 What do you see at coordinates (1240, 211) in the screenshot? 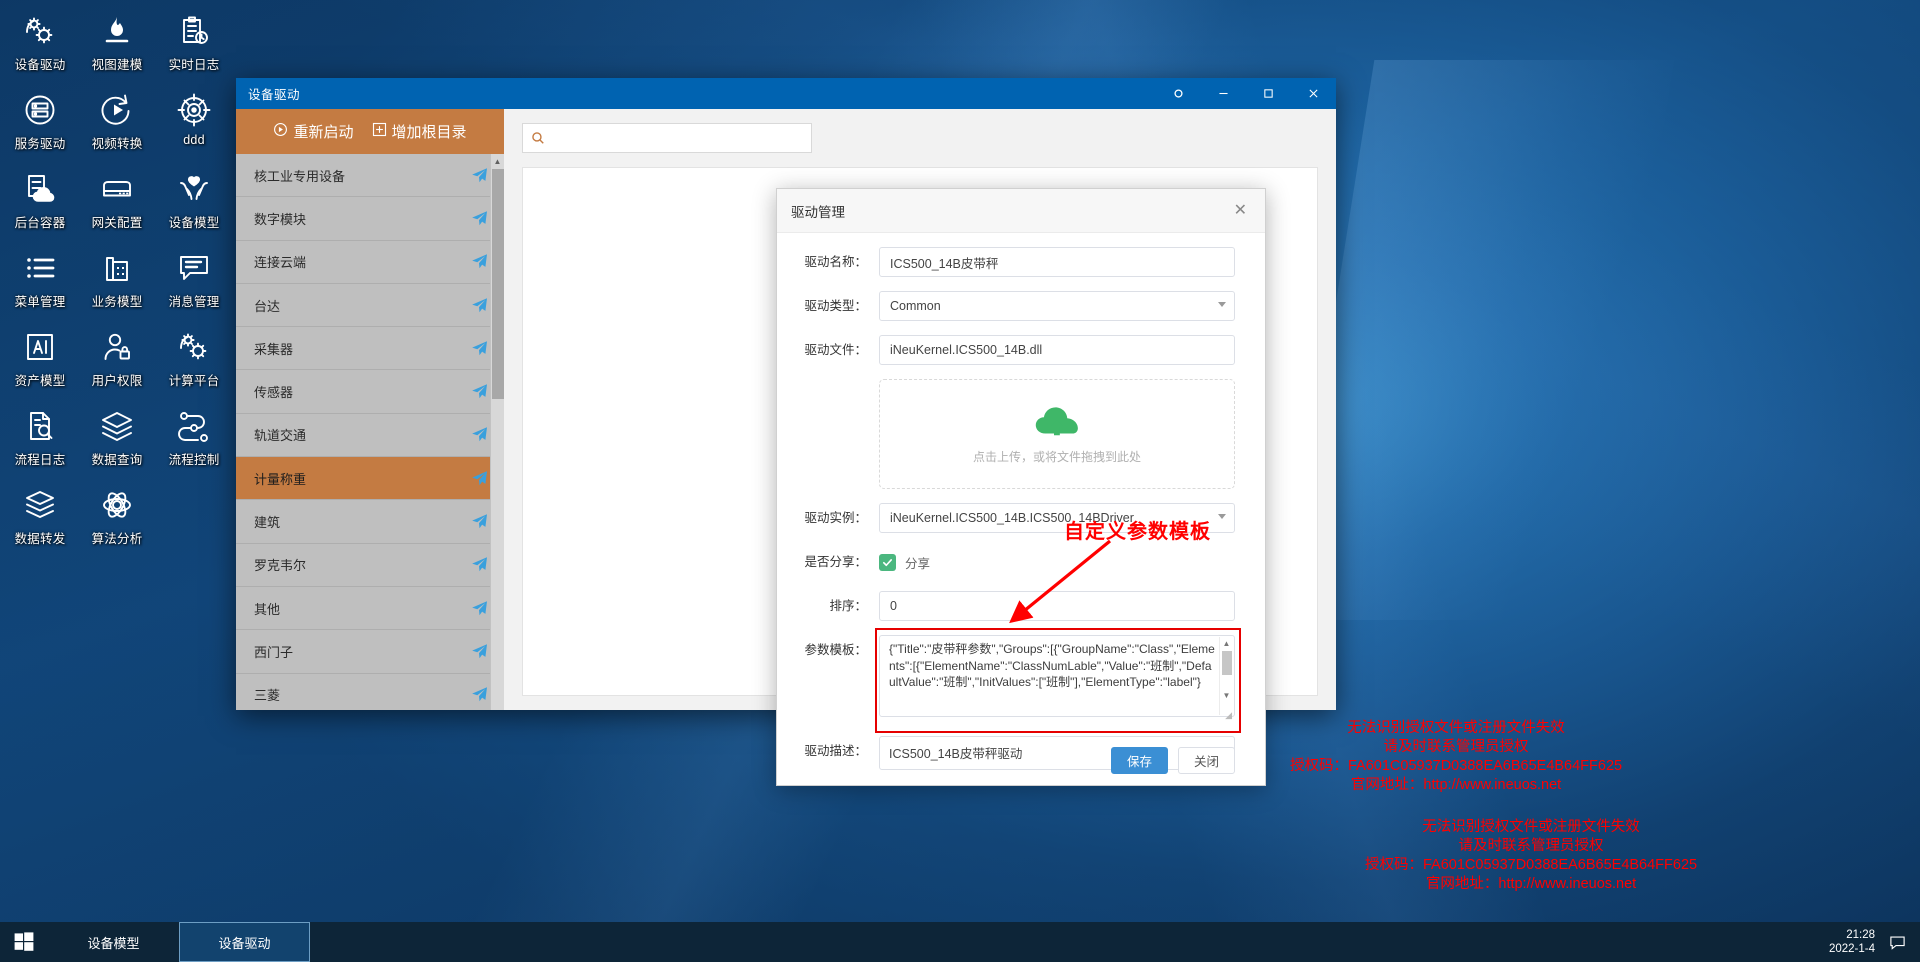
I see `close-icon: ✕` at bounding box center [1240, 211].